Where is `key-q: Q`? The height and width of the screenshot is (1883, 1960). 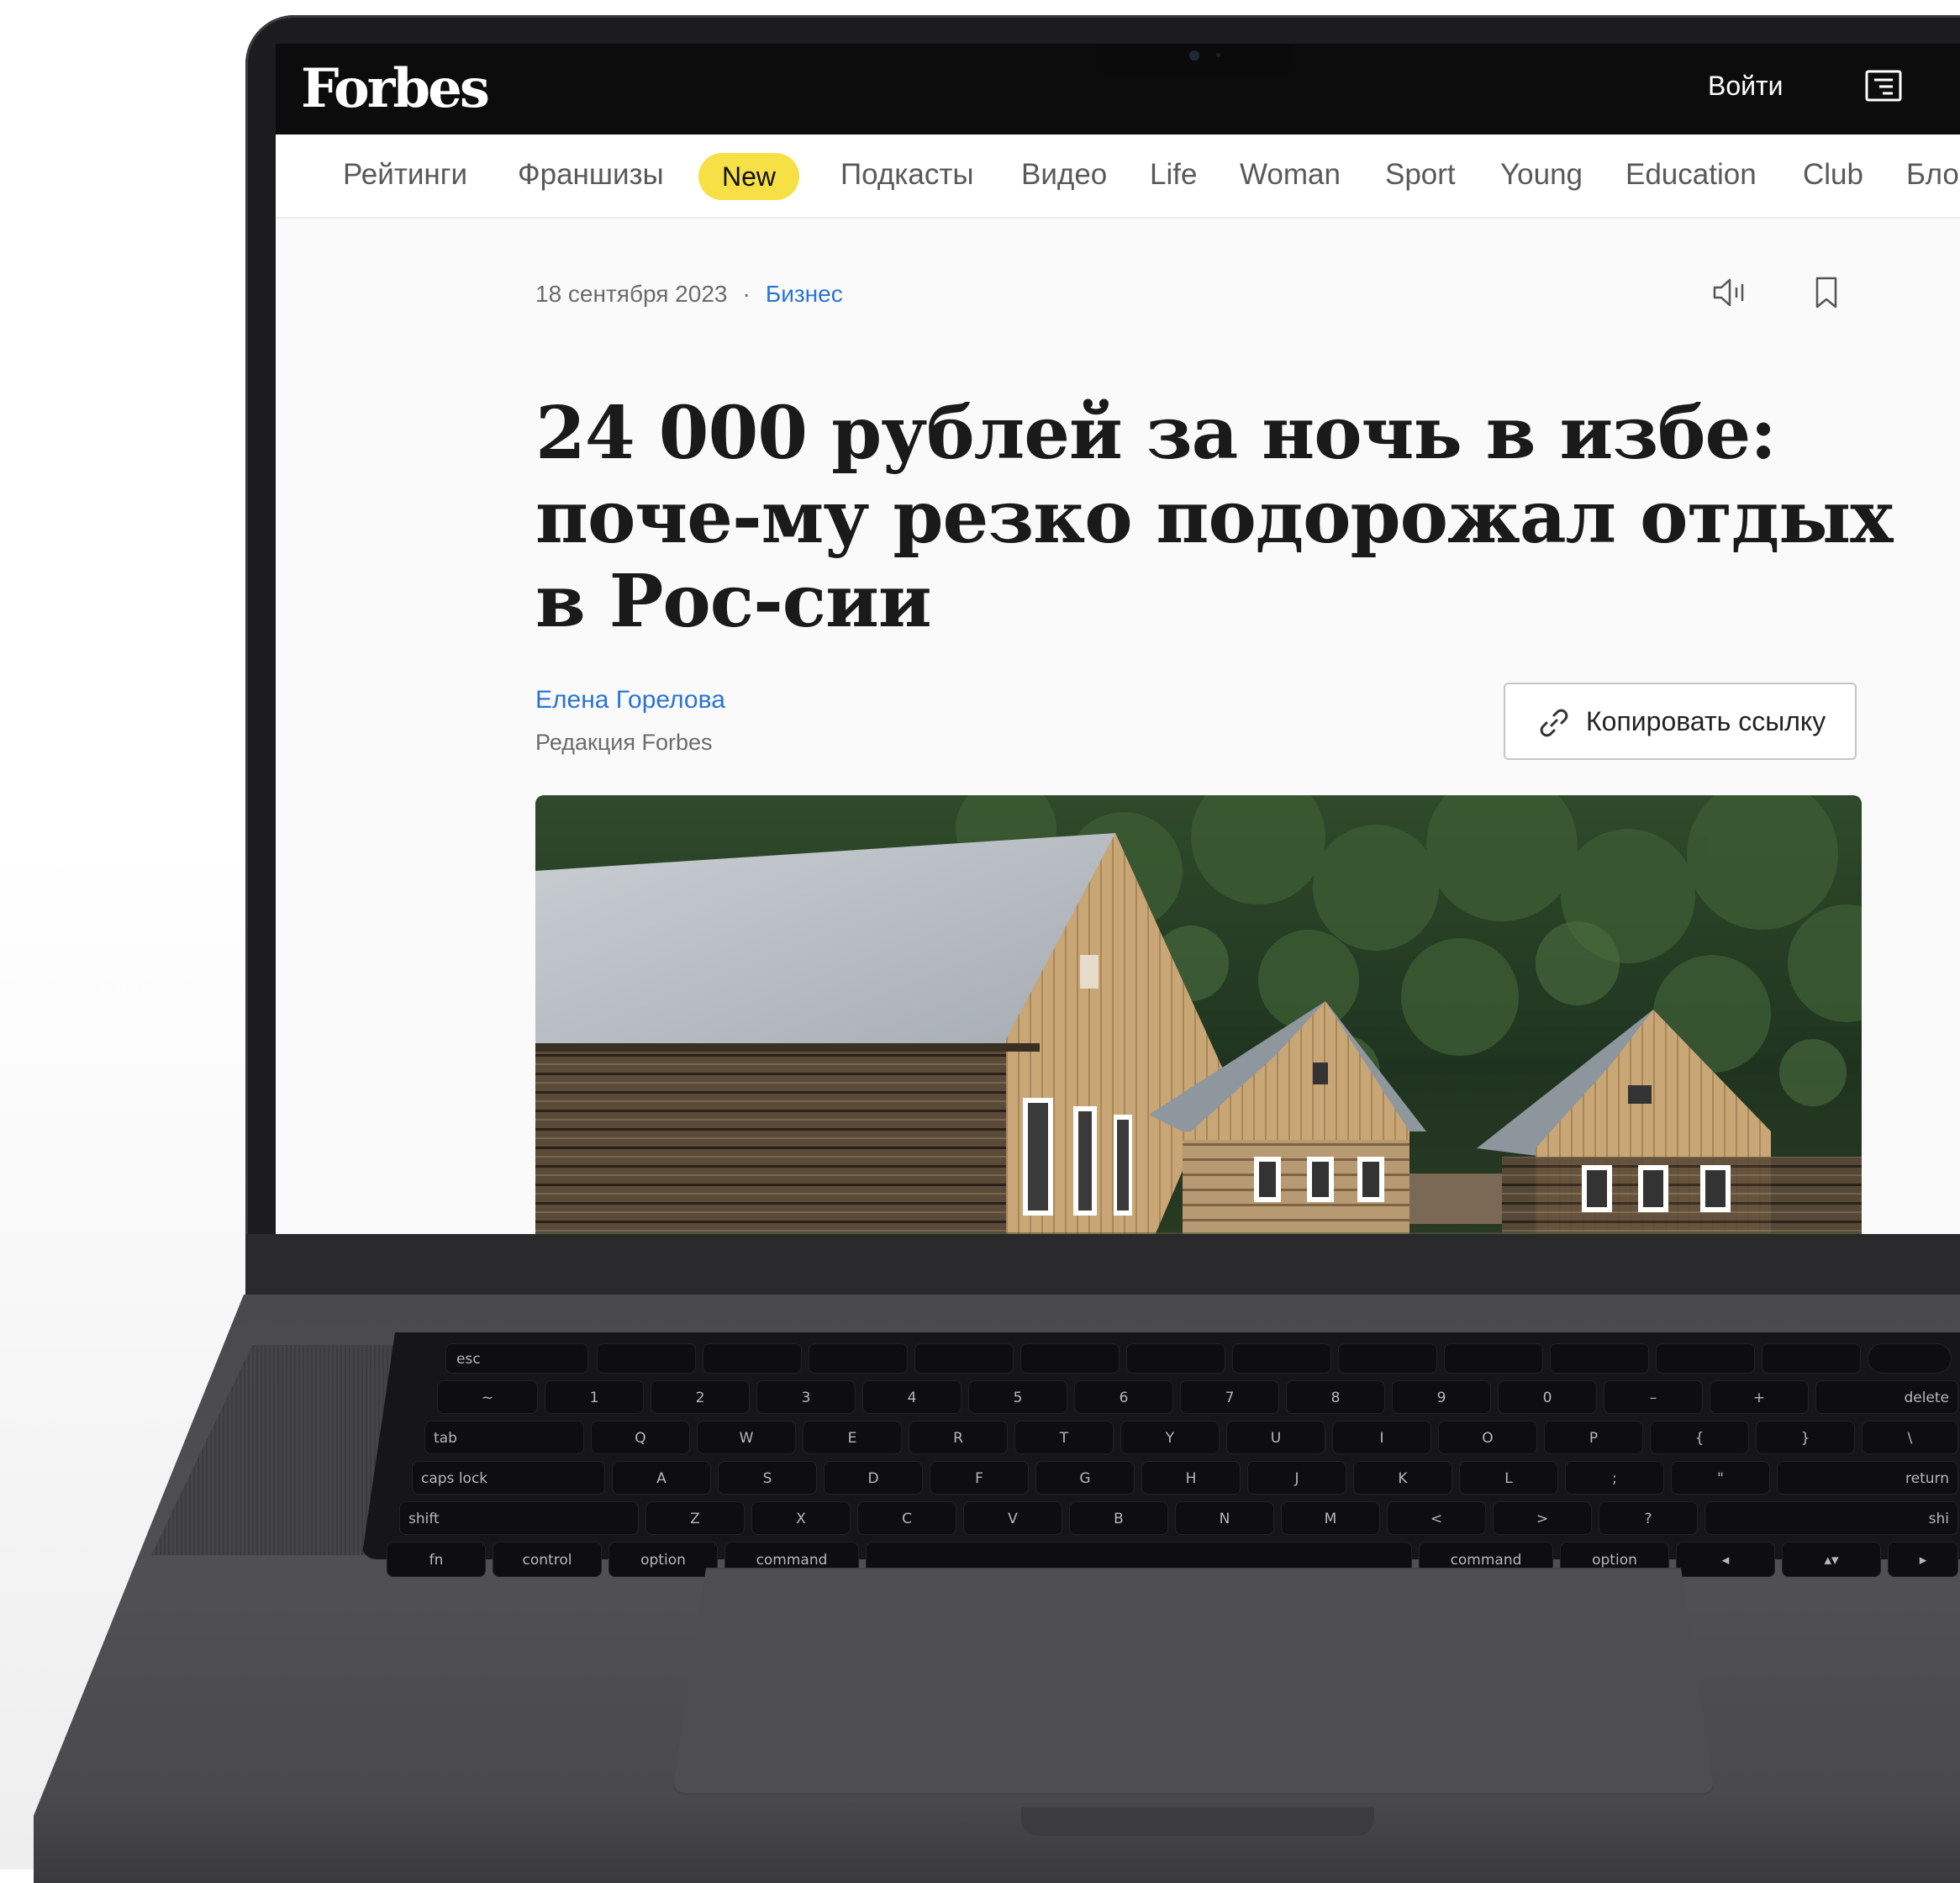 key-q: Q is located at coordinates (641, 1437).